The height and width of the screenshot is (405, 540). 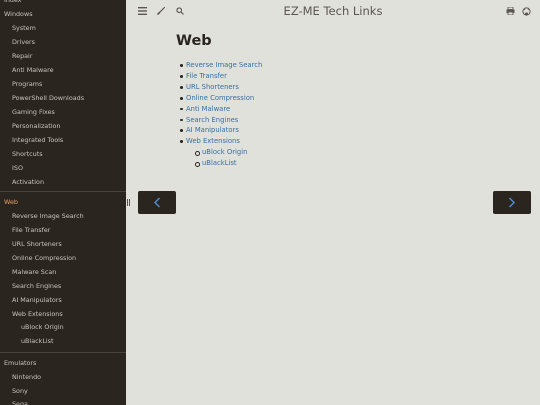 What do you see at coordinates (63, 2) in the screenshot?
I see `sidebar-item-index: Index` at bounding box center [63, 2].